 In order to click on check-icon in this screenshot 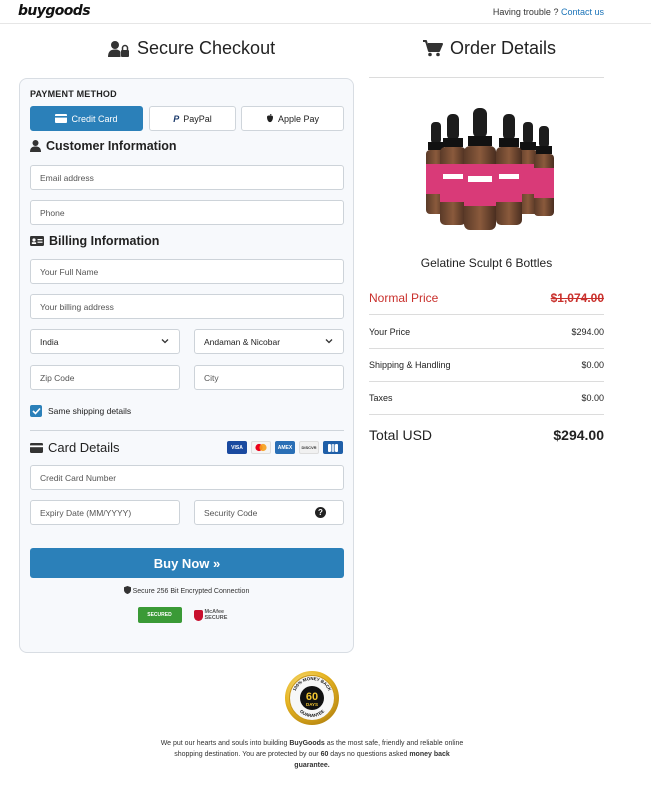, I will do `click(36, 411)`.